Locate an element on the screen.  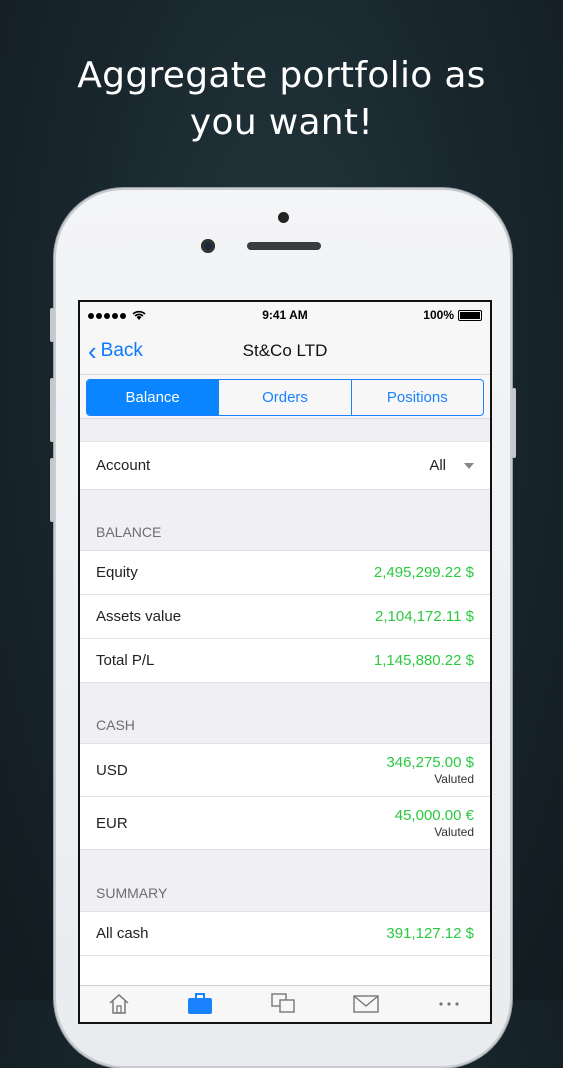
volume-down-button is located at coordinates (52, 490).